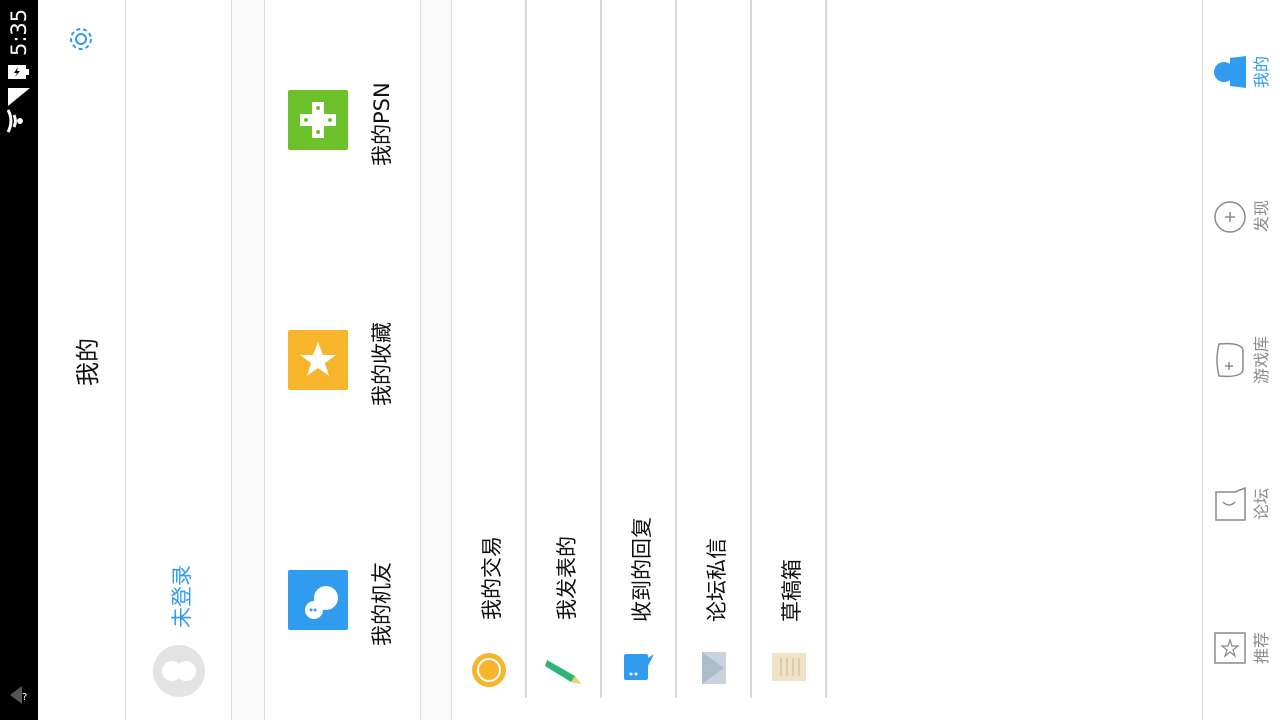 Image resolution: width=1280 pixels, height=720 pixels. What do you see at coordinates (19, 32) in the screenshot?
I see `status-time: 5:35` at bounding box center [19, 32].